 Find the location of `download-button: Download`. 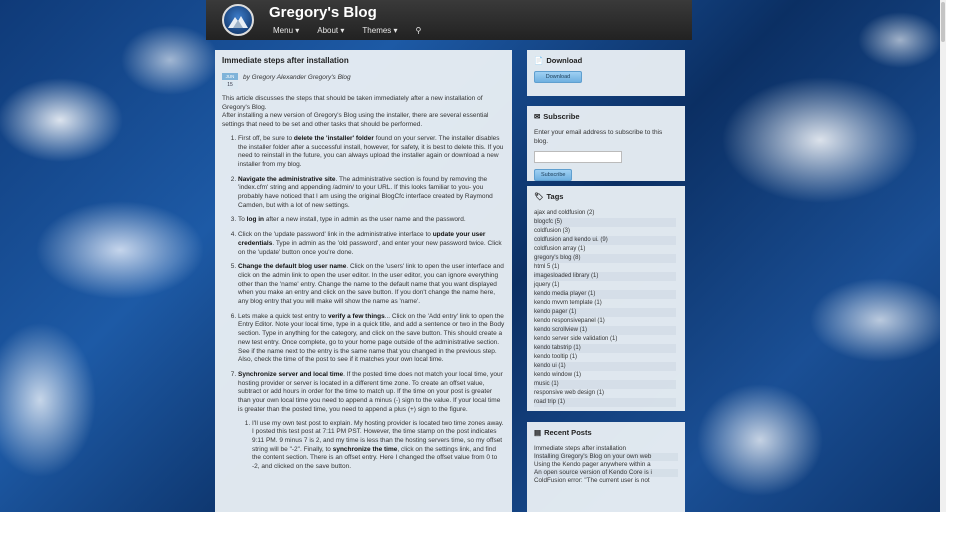

download-button: Download is located at coordinates (558, 77).